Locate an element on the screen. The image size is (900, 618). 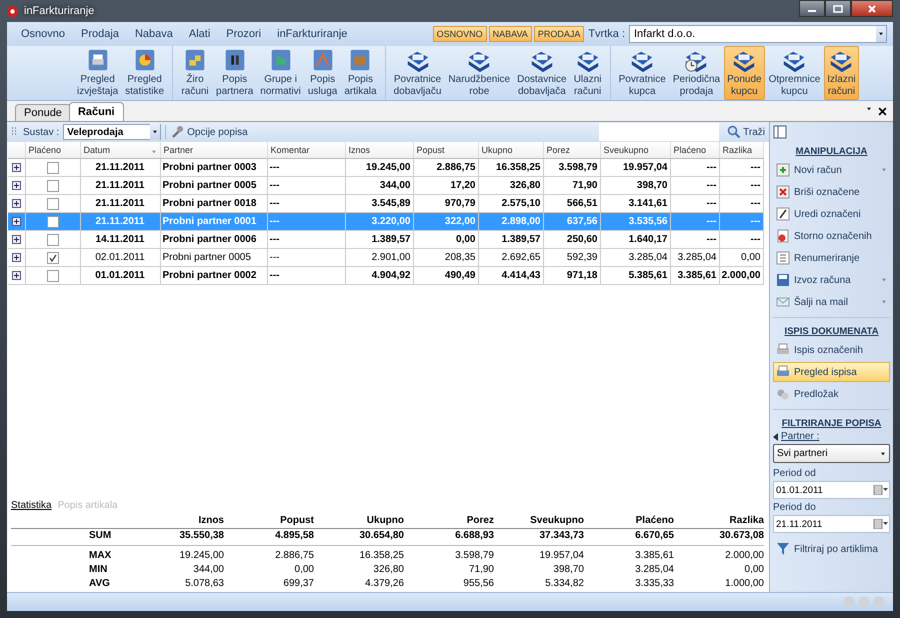
company-dropdown: Infarkt d.o.o. is located at coordinates (758, 34).